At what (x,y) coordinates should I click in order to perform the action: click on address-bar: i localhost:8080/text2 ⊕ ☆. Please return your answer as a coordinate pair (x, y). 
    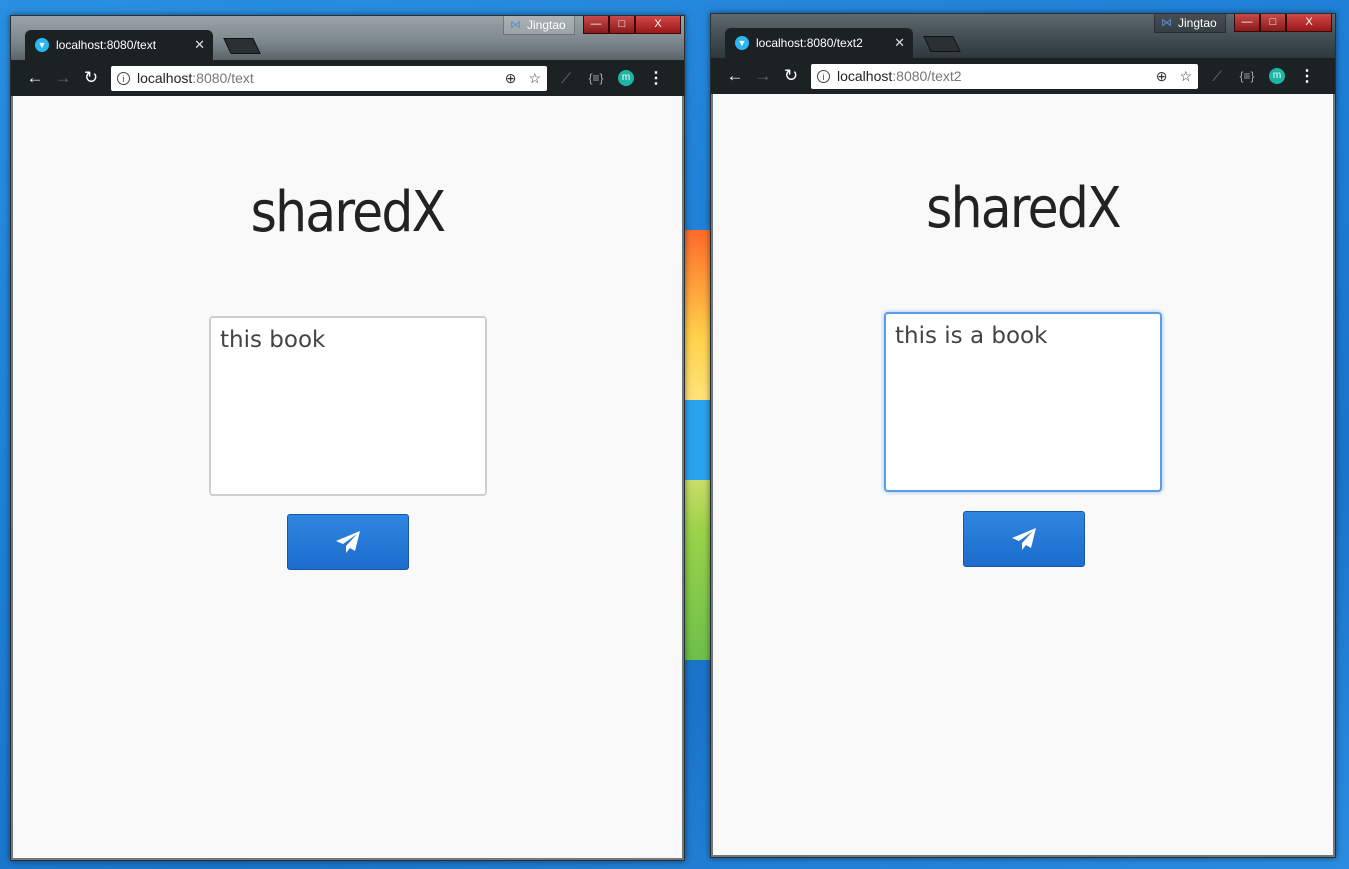
    Looking at the image, I should click on (1004, 76).